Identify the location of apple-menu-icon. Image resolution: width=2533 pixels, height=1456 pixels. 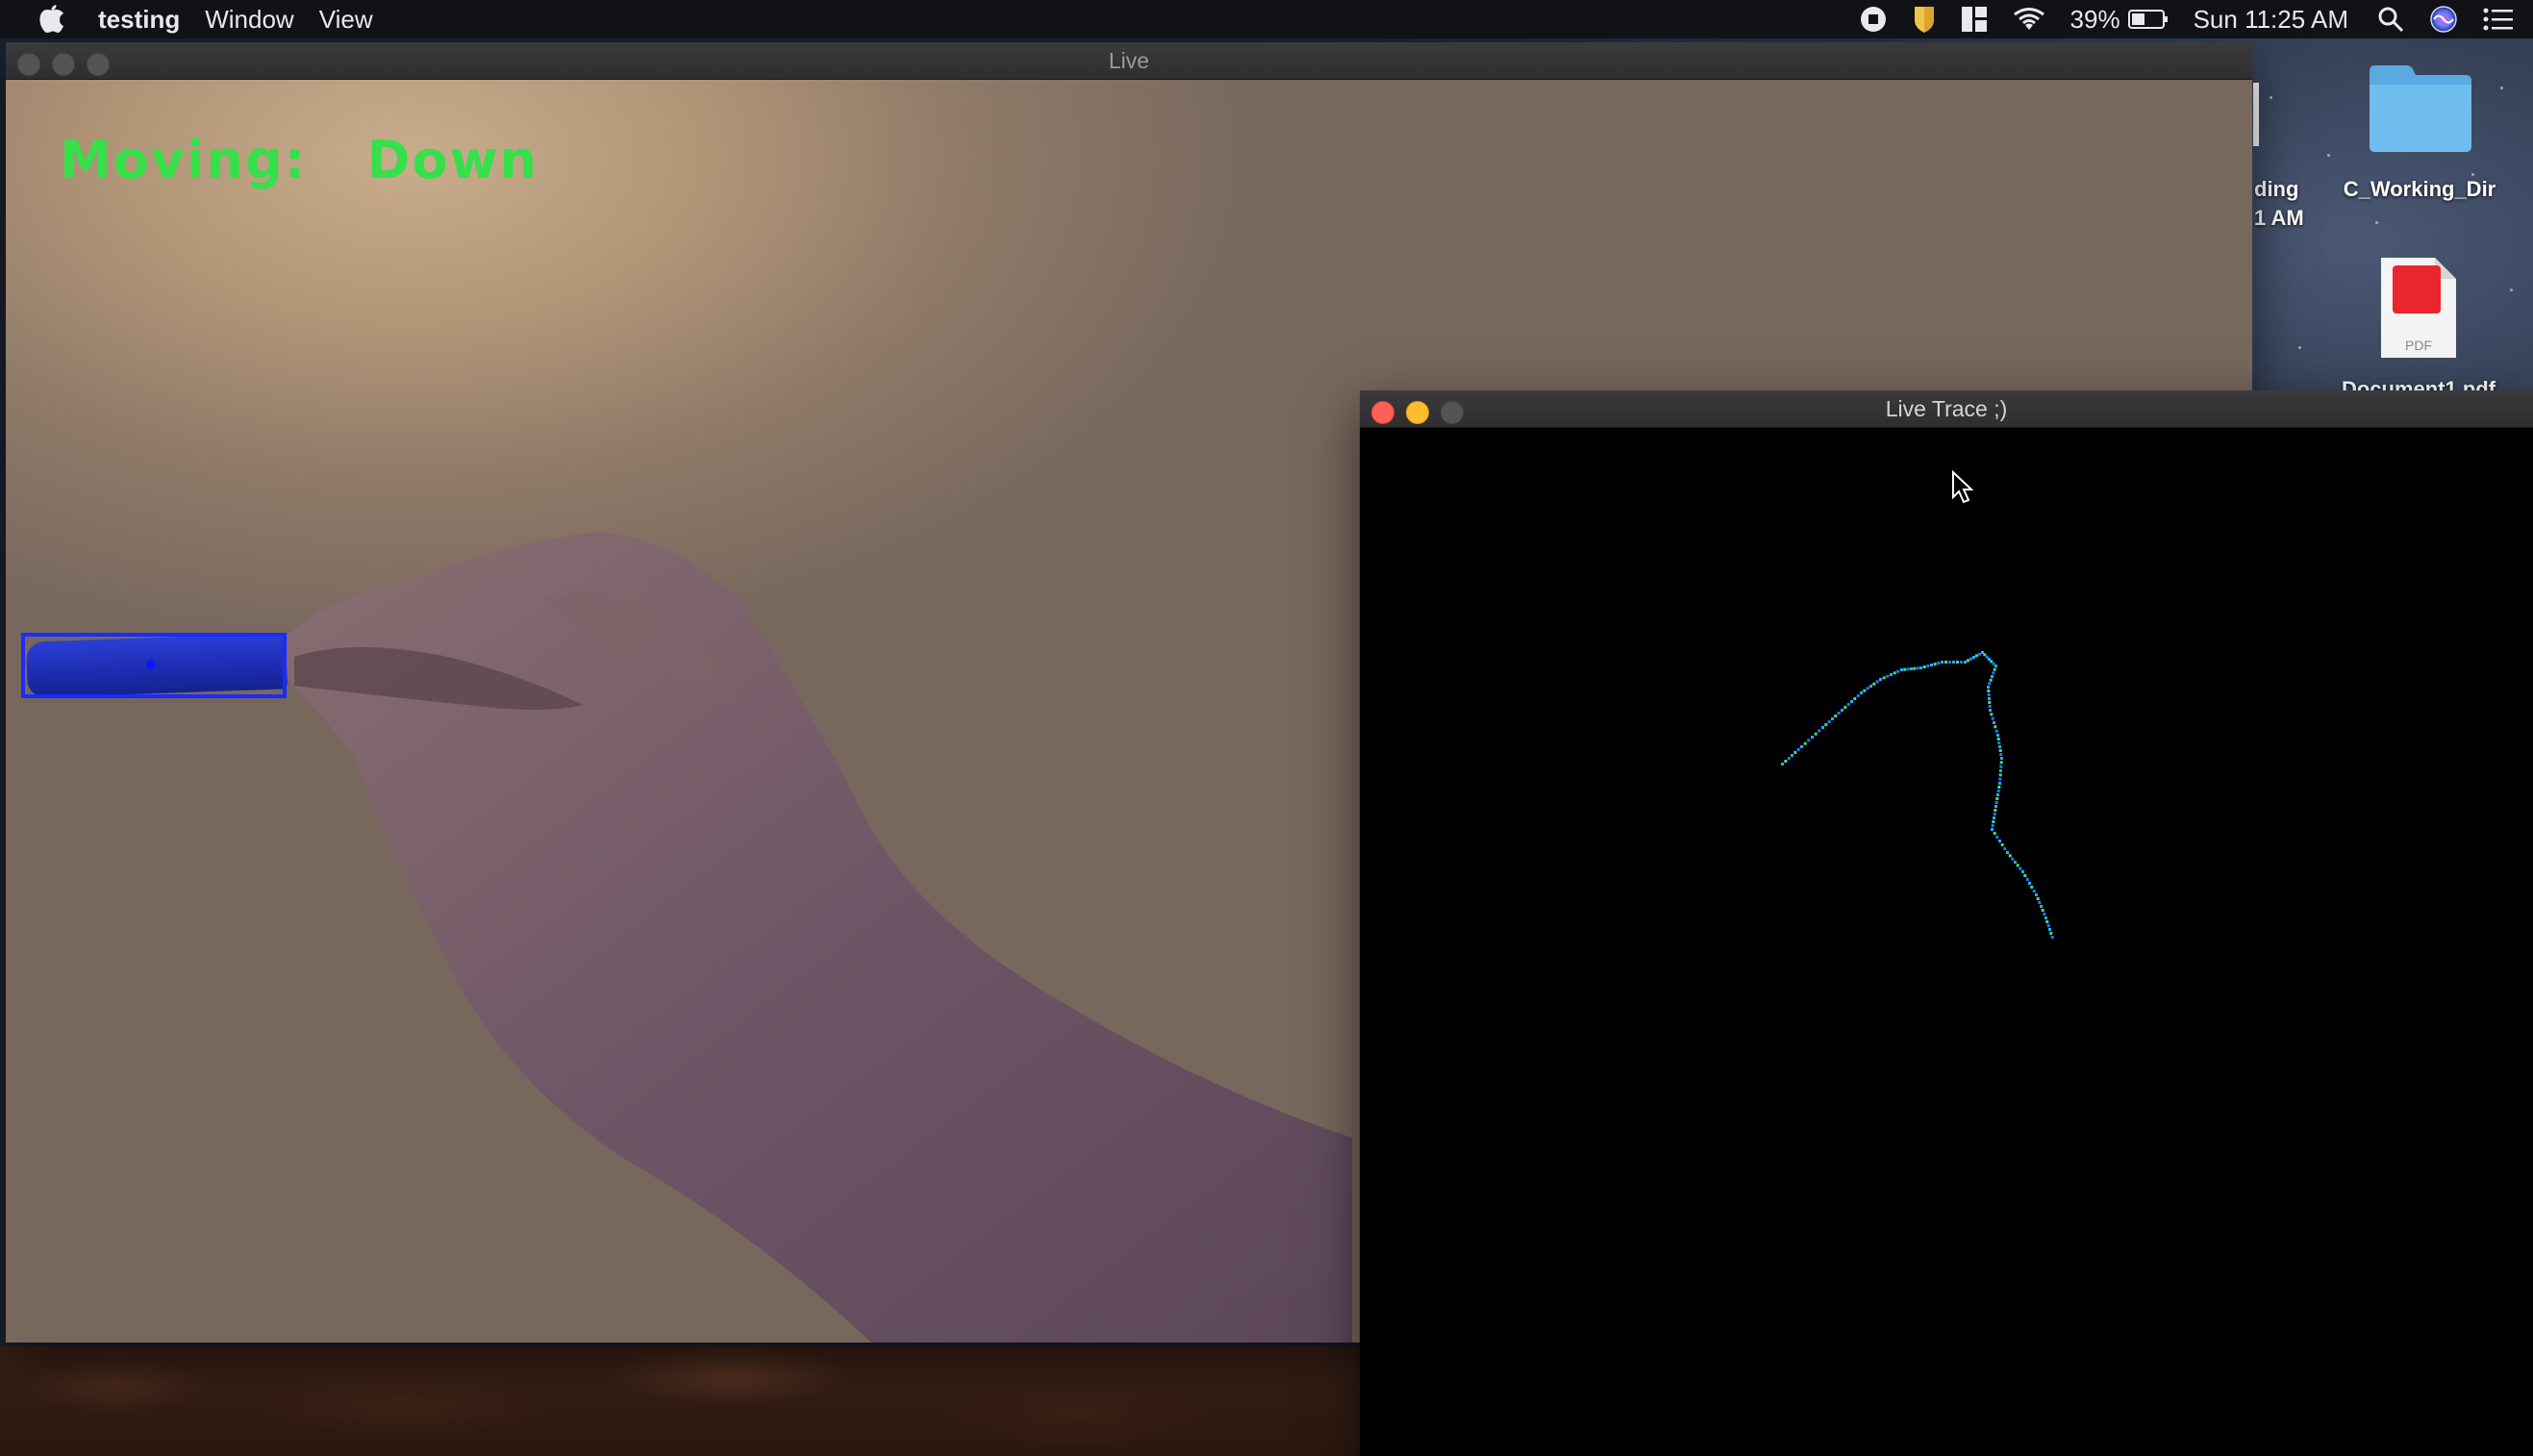
(52, 19).